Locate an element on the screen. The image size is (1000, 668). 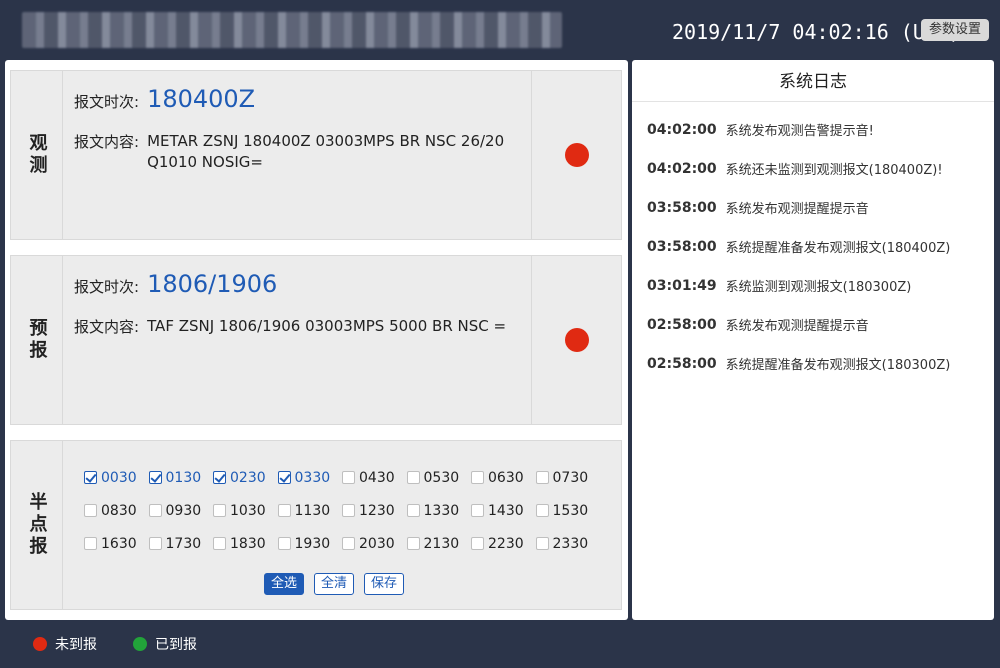
halfhour-time-label: 0130 is located at coordinates (183, 477).